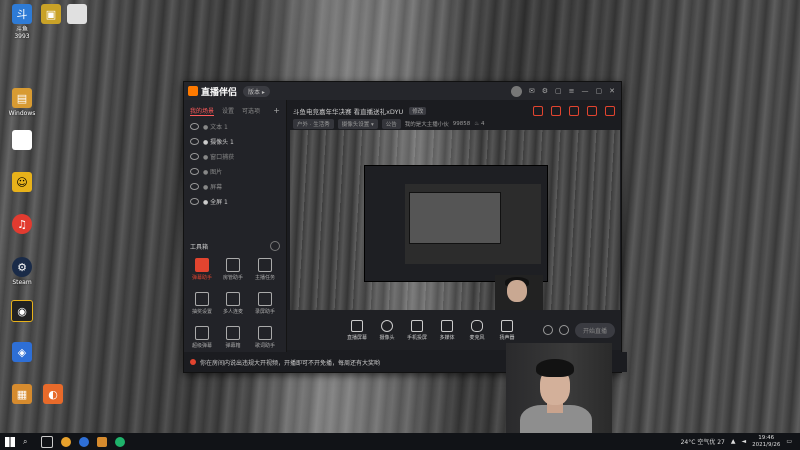 The image size is (800, 450). What do you see at coordinates (545, 91) in the screenshot?
I see `settings-icon: ⚙` at bounding box center [545, 91].